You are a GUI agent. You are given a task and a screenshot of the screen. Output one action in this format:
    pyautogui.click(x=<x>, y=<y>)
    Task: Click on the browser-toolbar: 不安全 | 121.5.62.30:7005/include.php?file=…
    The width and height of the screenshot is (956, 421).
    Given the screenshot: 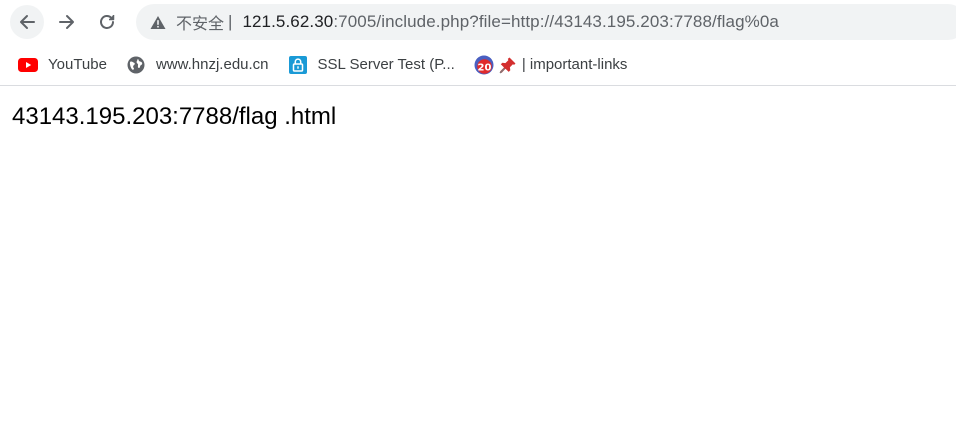 What is the action you would take?
    pyautogui.click(x=478, y=22)
    